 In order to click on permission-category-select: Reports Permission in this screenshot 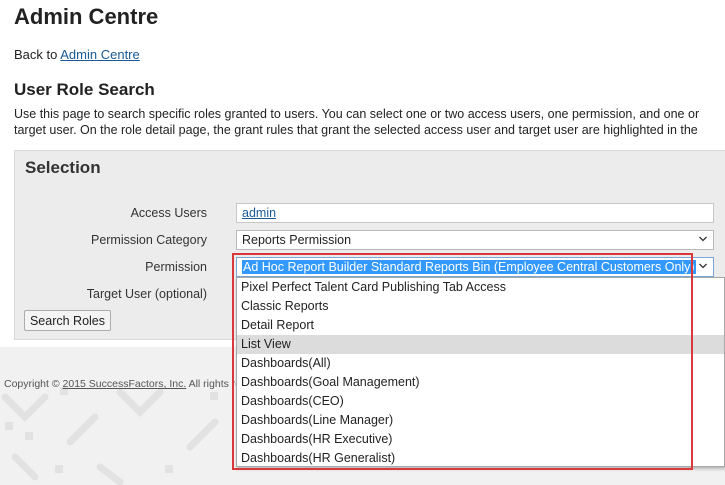, I will do `click(475, 240)`.